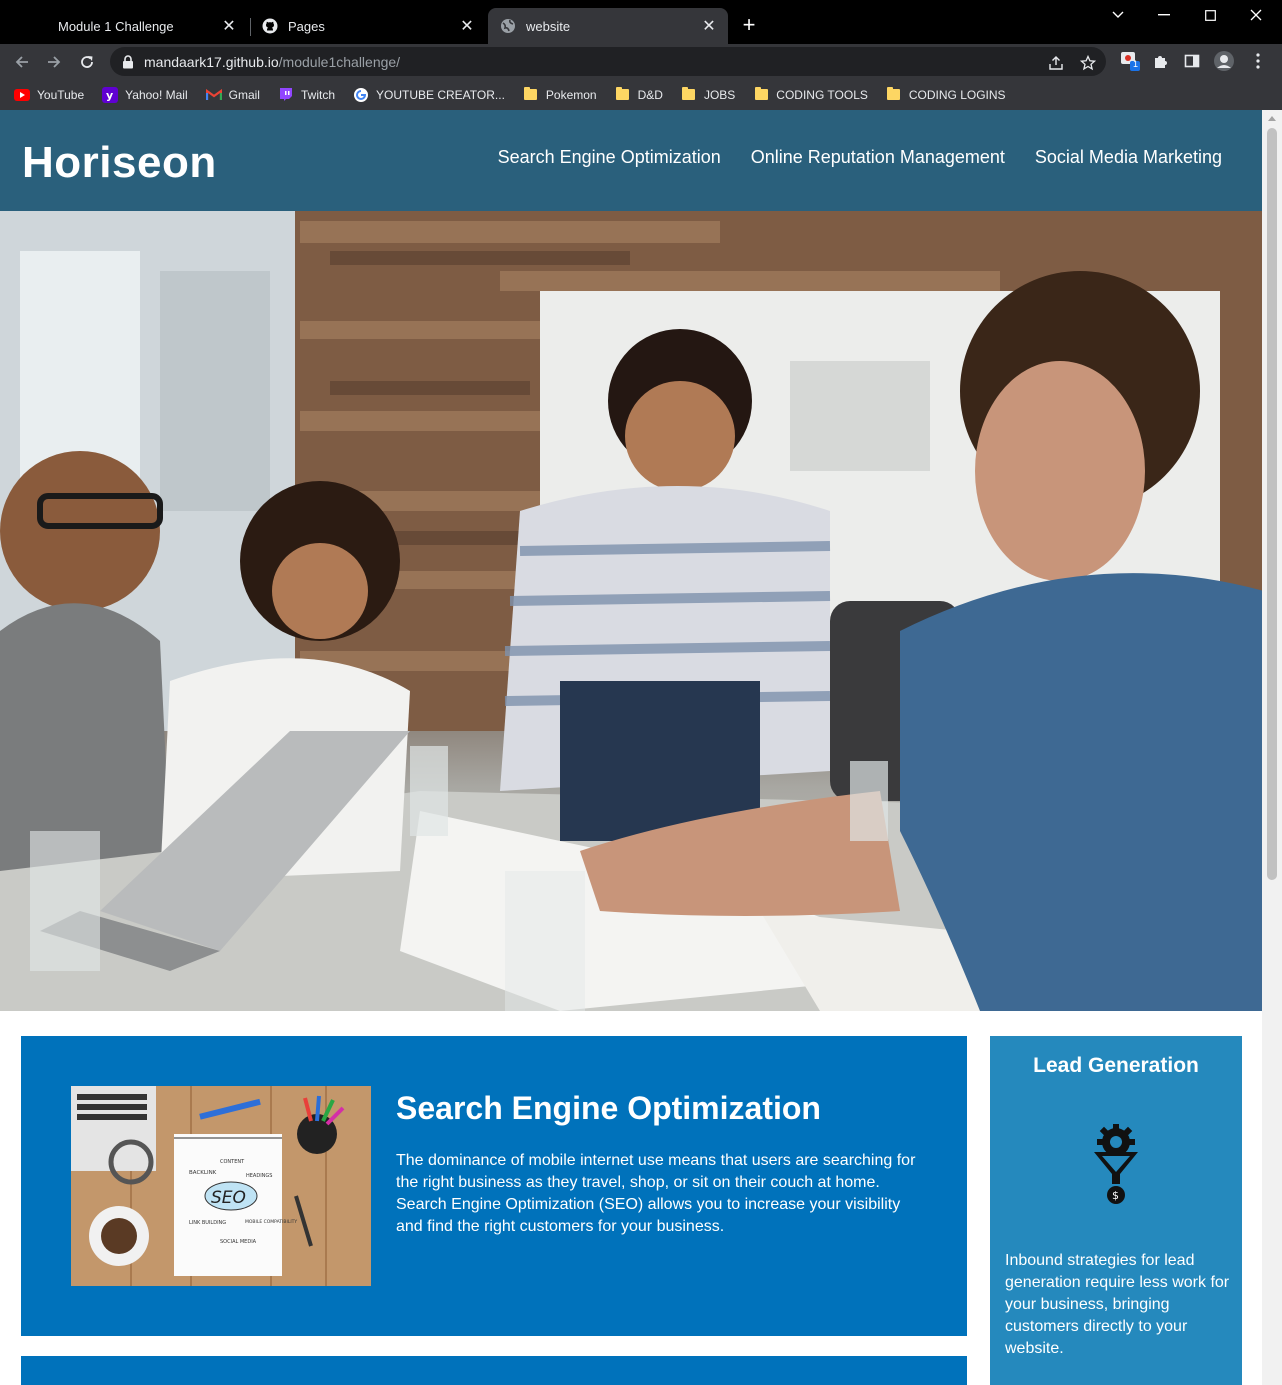  I want to click on extensions-menu-button, so click(1161, 61).